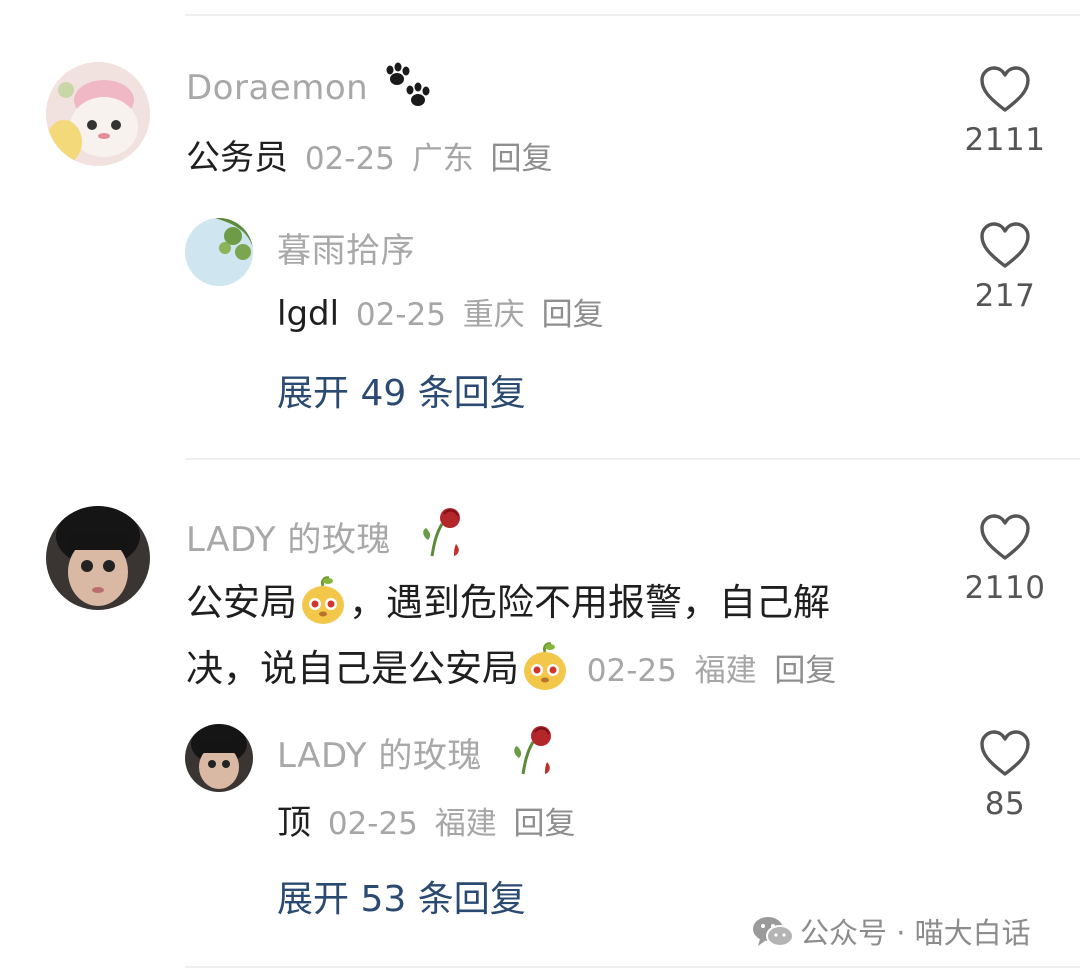 This screenshot has height=973, width=1080. I want to click on like-control: 2110, so click(1005, 560).